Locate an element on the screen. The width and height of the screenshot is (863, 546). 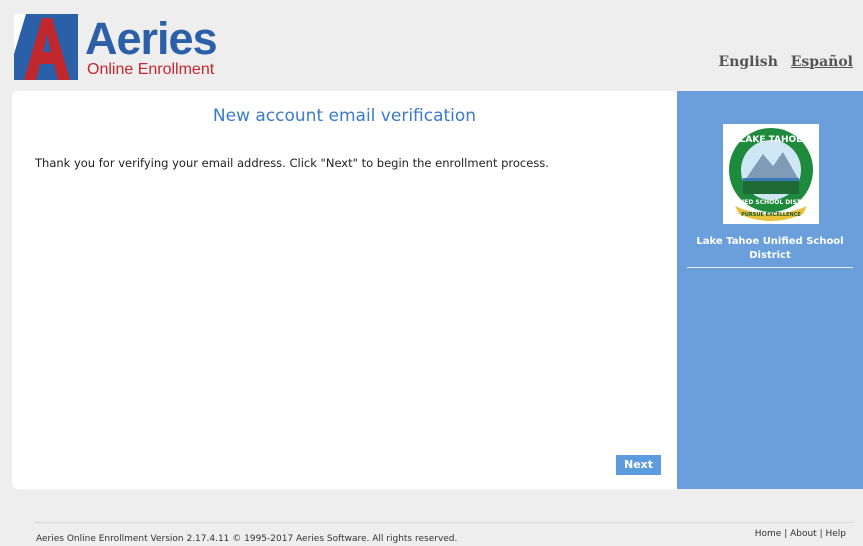
brand-name: Aeries is located at coordinates (151, 38).